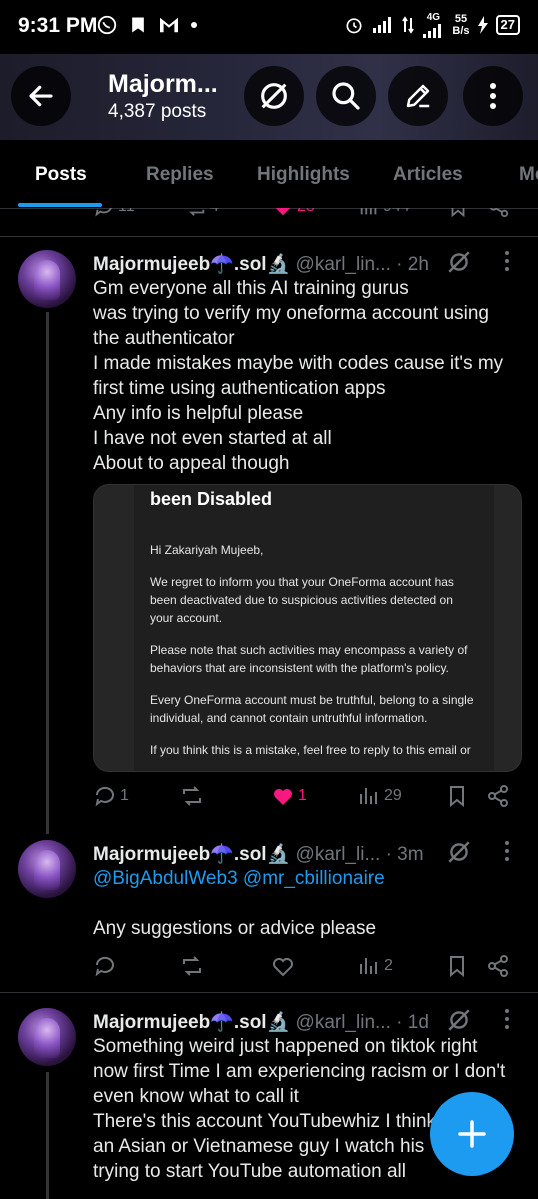  I want to click on heart-icon, so click(283, 967).